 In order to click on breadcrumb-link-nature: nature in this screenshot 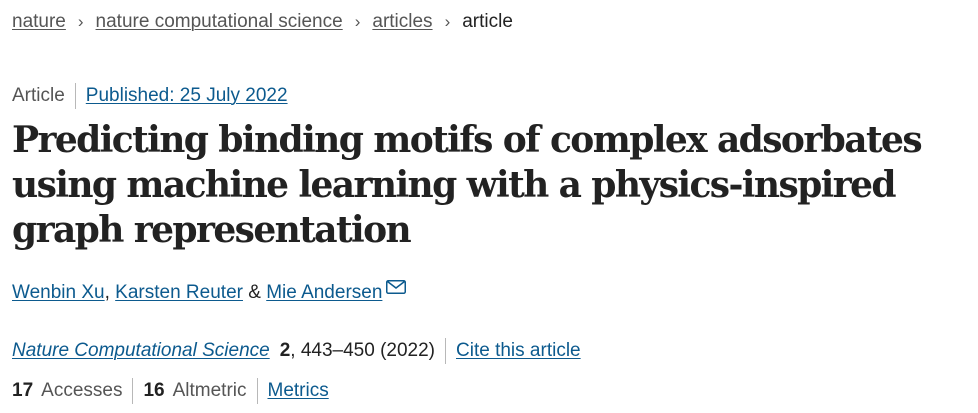, I will do `click(39, 22)`.